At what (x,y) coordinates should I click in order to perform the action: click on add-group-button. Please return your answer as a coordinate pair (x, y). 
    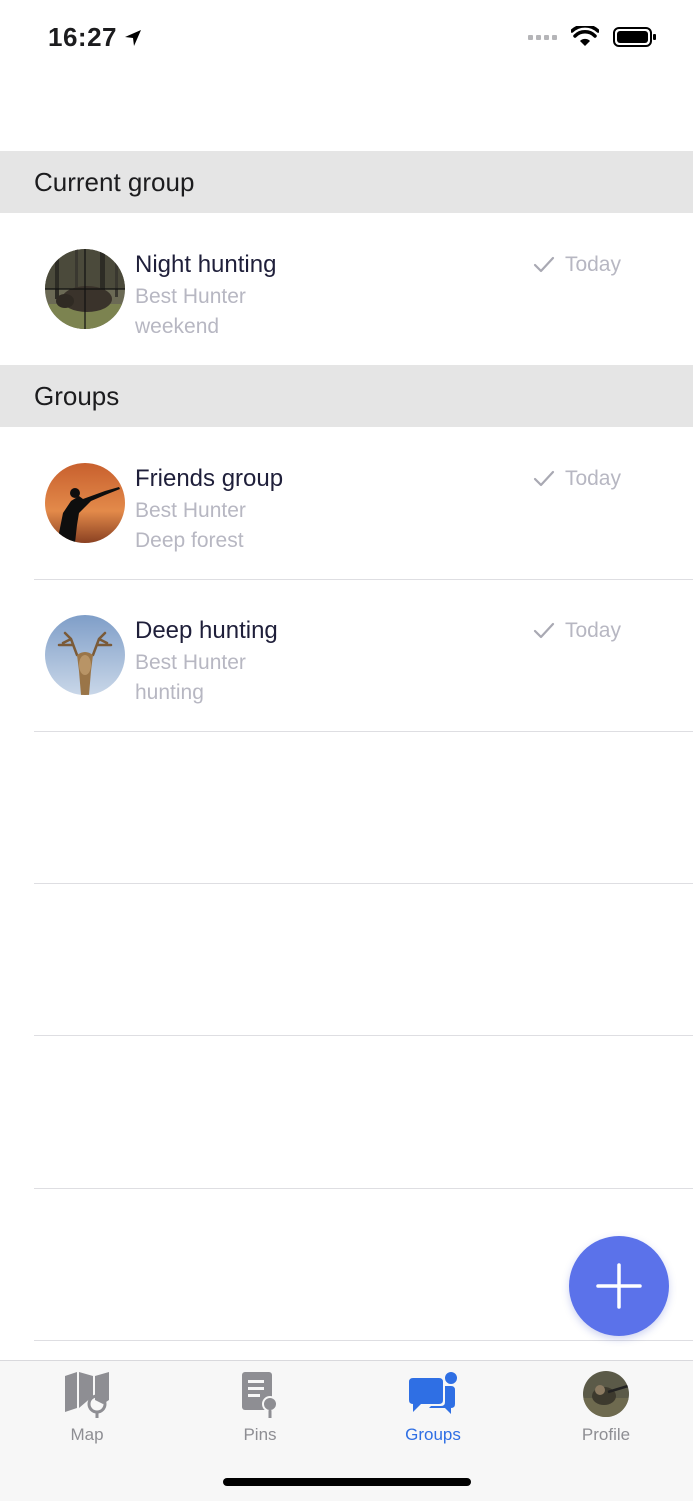
    Looking at the image, I should click on (619, 1286).